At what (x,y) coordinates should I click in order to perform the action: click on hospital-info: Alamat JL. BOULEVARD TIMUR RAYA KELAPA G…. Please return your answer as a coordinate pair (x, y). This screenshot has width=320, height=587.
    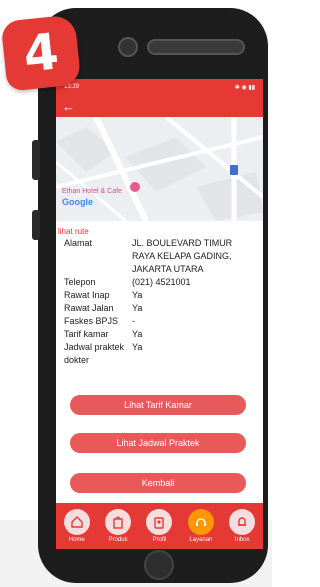
    Looking at the image, I should click on (159, 302).